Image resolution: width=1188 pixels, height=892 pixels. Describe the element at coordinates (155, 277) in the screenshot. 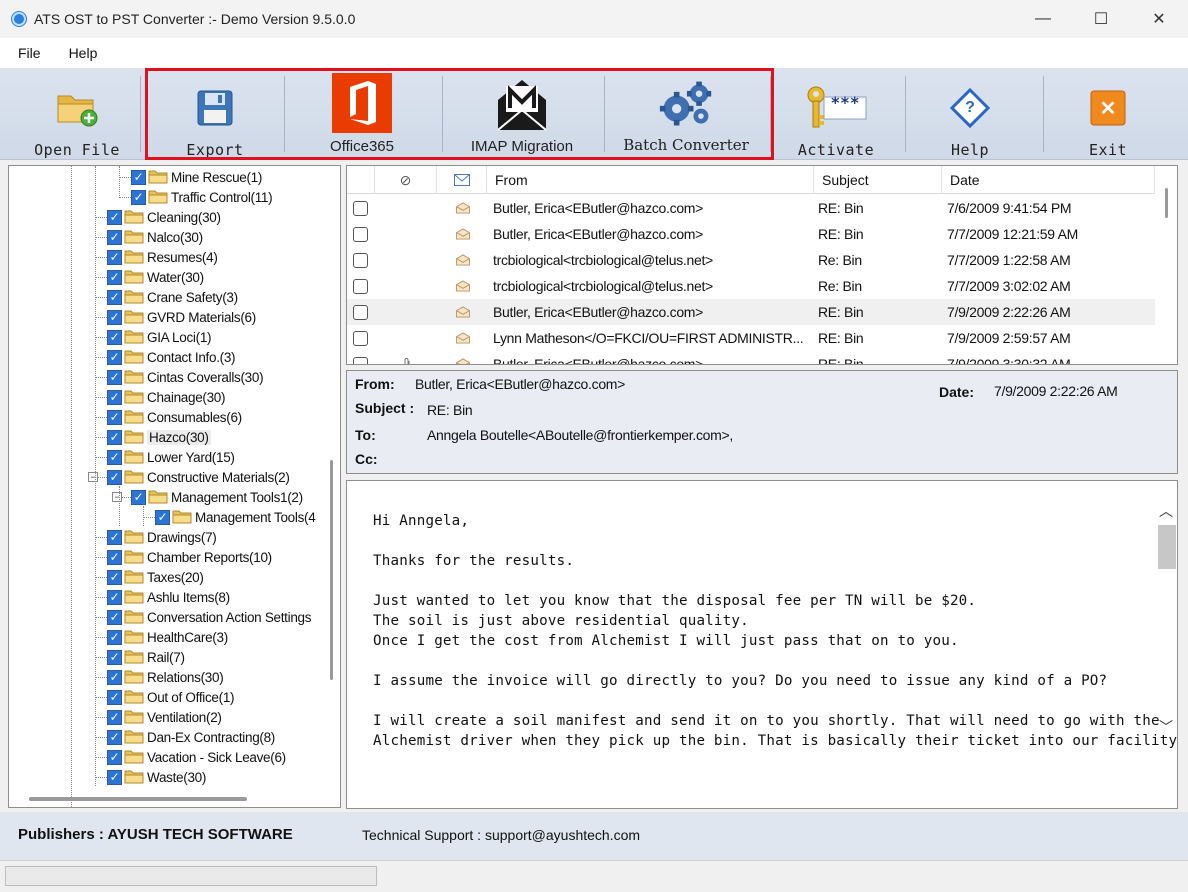

I see `tree-node: ✓ Water(30)` at that location.